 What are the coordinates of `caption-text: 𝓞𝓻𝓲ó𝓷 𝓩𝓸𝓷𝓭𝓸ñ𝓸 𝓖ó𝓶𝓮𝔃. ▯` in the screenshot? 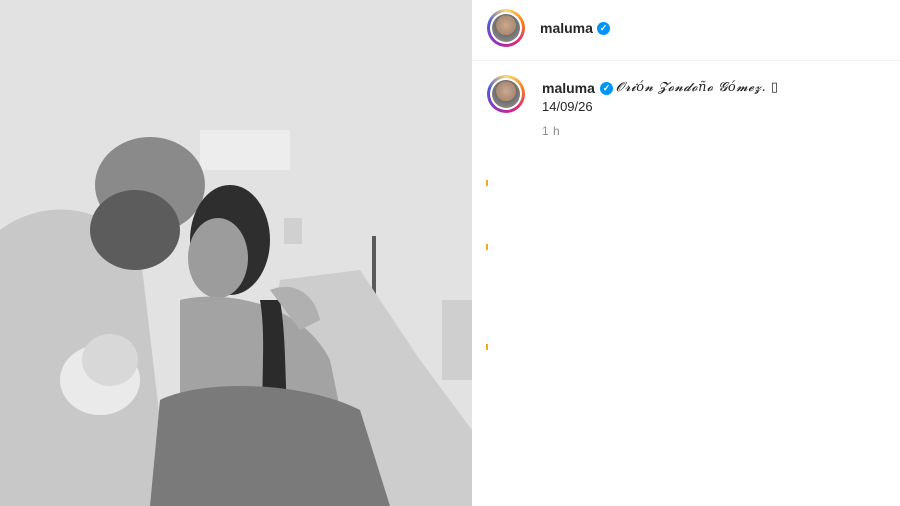 It's located at (697, 87).